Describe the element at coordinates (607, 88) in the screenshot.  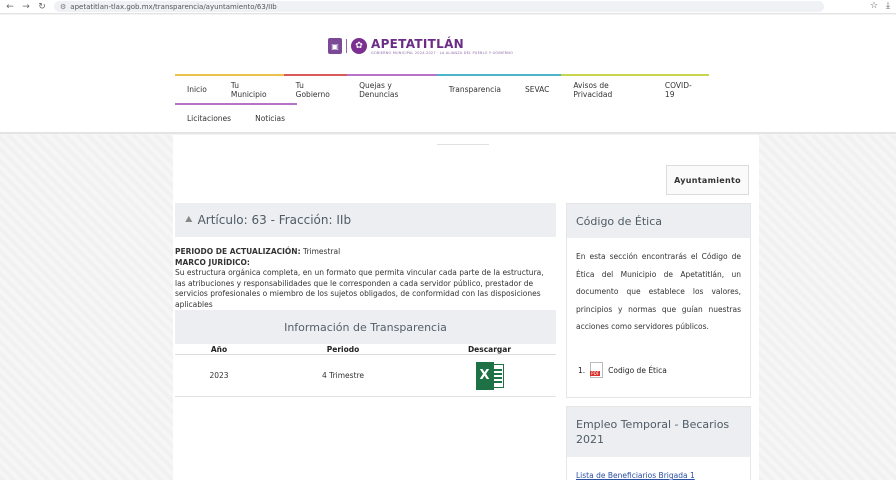
I see `nav-item-avisos-de-privacidad: Avisos de Privacidad` at that location.